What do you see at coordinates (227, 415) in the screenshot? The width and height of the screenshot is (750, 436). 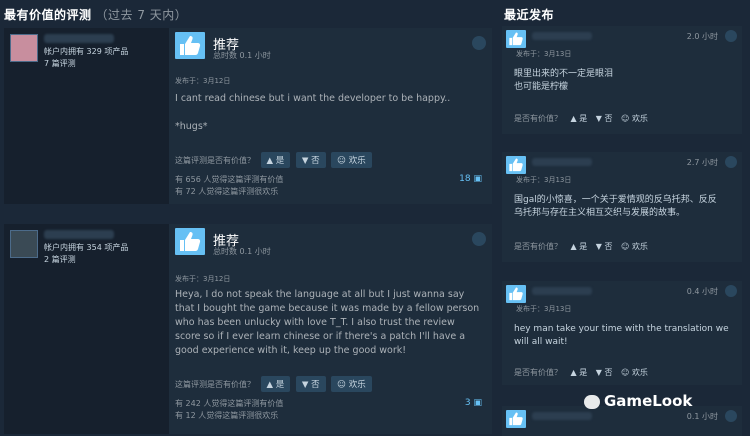 I see `funny-count: 有 12 人觉得这篇评测很欢乐` at bounding box center [227, 415].